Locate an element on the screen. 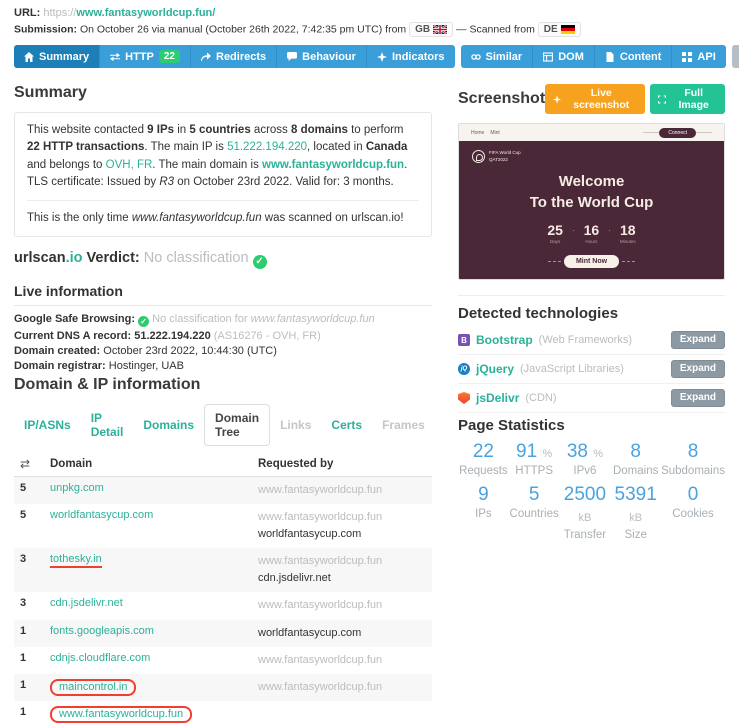 This screenshot has width=739, height=728. domain-ip-heading: Domain & IP information is located at coordinates (107, 385).